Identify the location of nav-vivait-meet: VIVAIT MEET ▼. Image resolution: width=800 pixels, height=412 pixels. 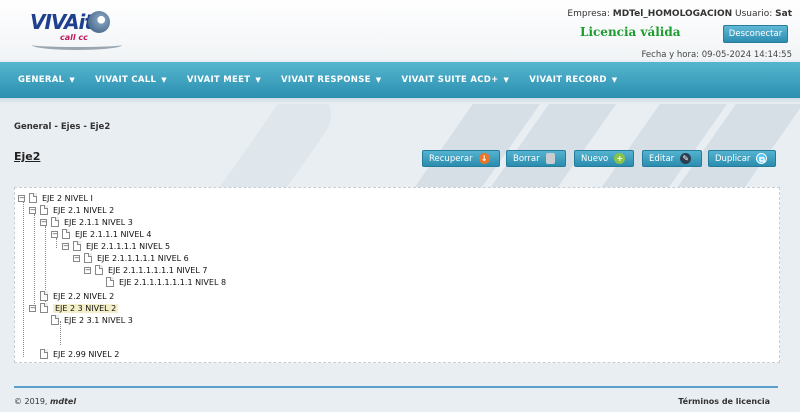
(224, 80).